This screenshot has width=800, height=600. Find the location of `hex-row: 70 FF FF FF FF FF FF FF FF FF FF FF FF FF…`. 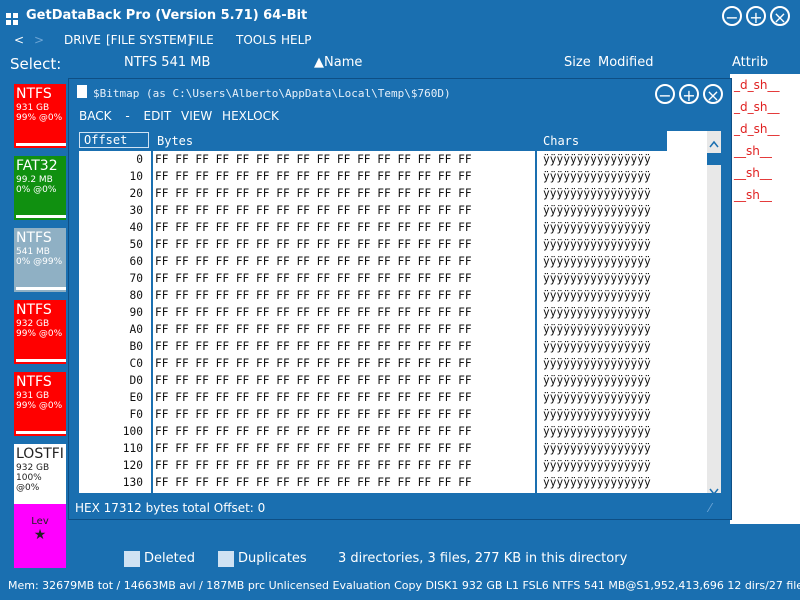

hex-row: 70 FF FF FF FF FF FF FF FF FF FF FF FF FF… is located at coordinates (373, 280).